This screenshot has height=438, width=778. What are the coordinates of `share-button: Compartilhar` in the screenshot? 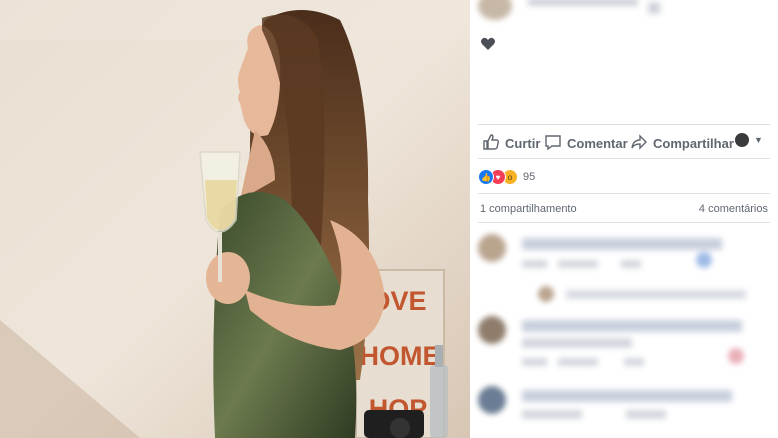 It's located at (682, 143).